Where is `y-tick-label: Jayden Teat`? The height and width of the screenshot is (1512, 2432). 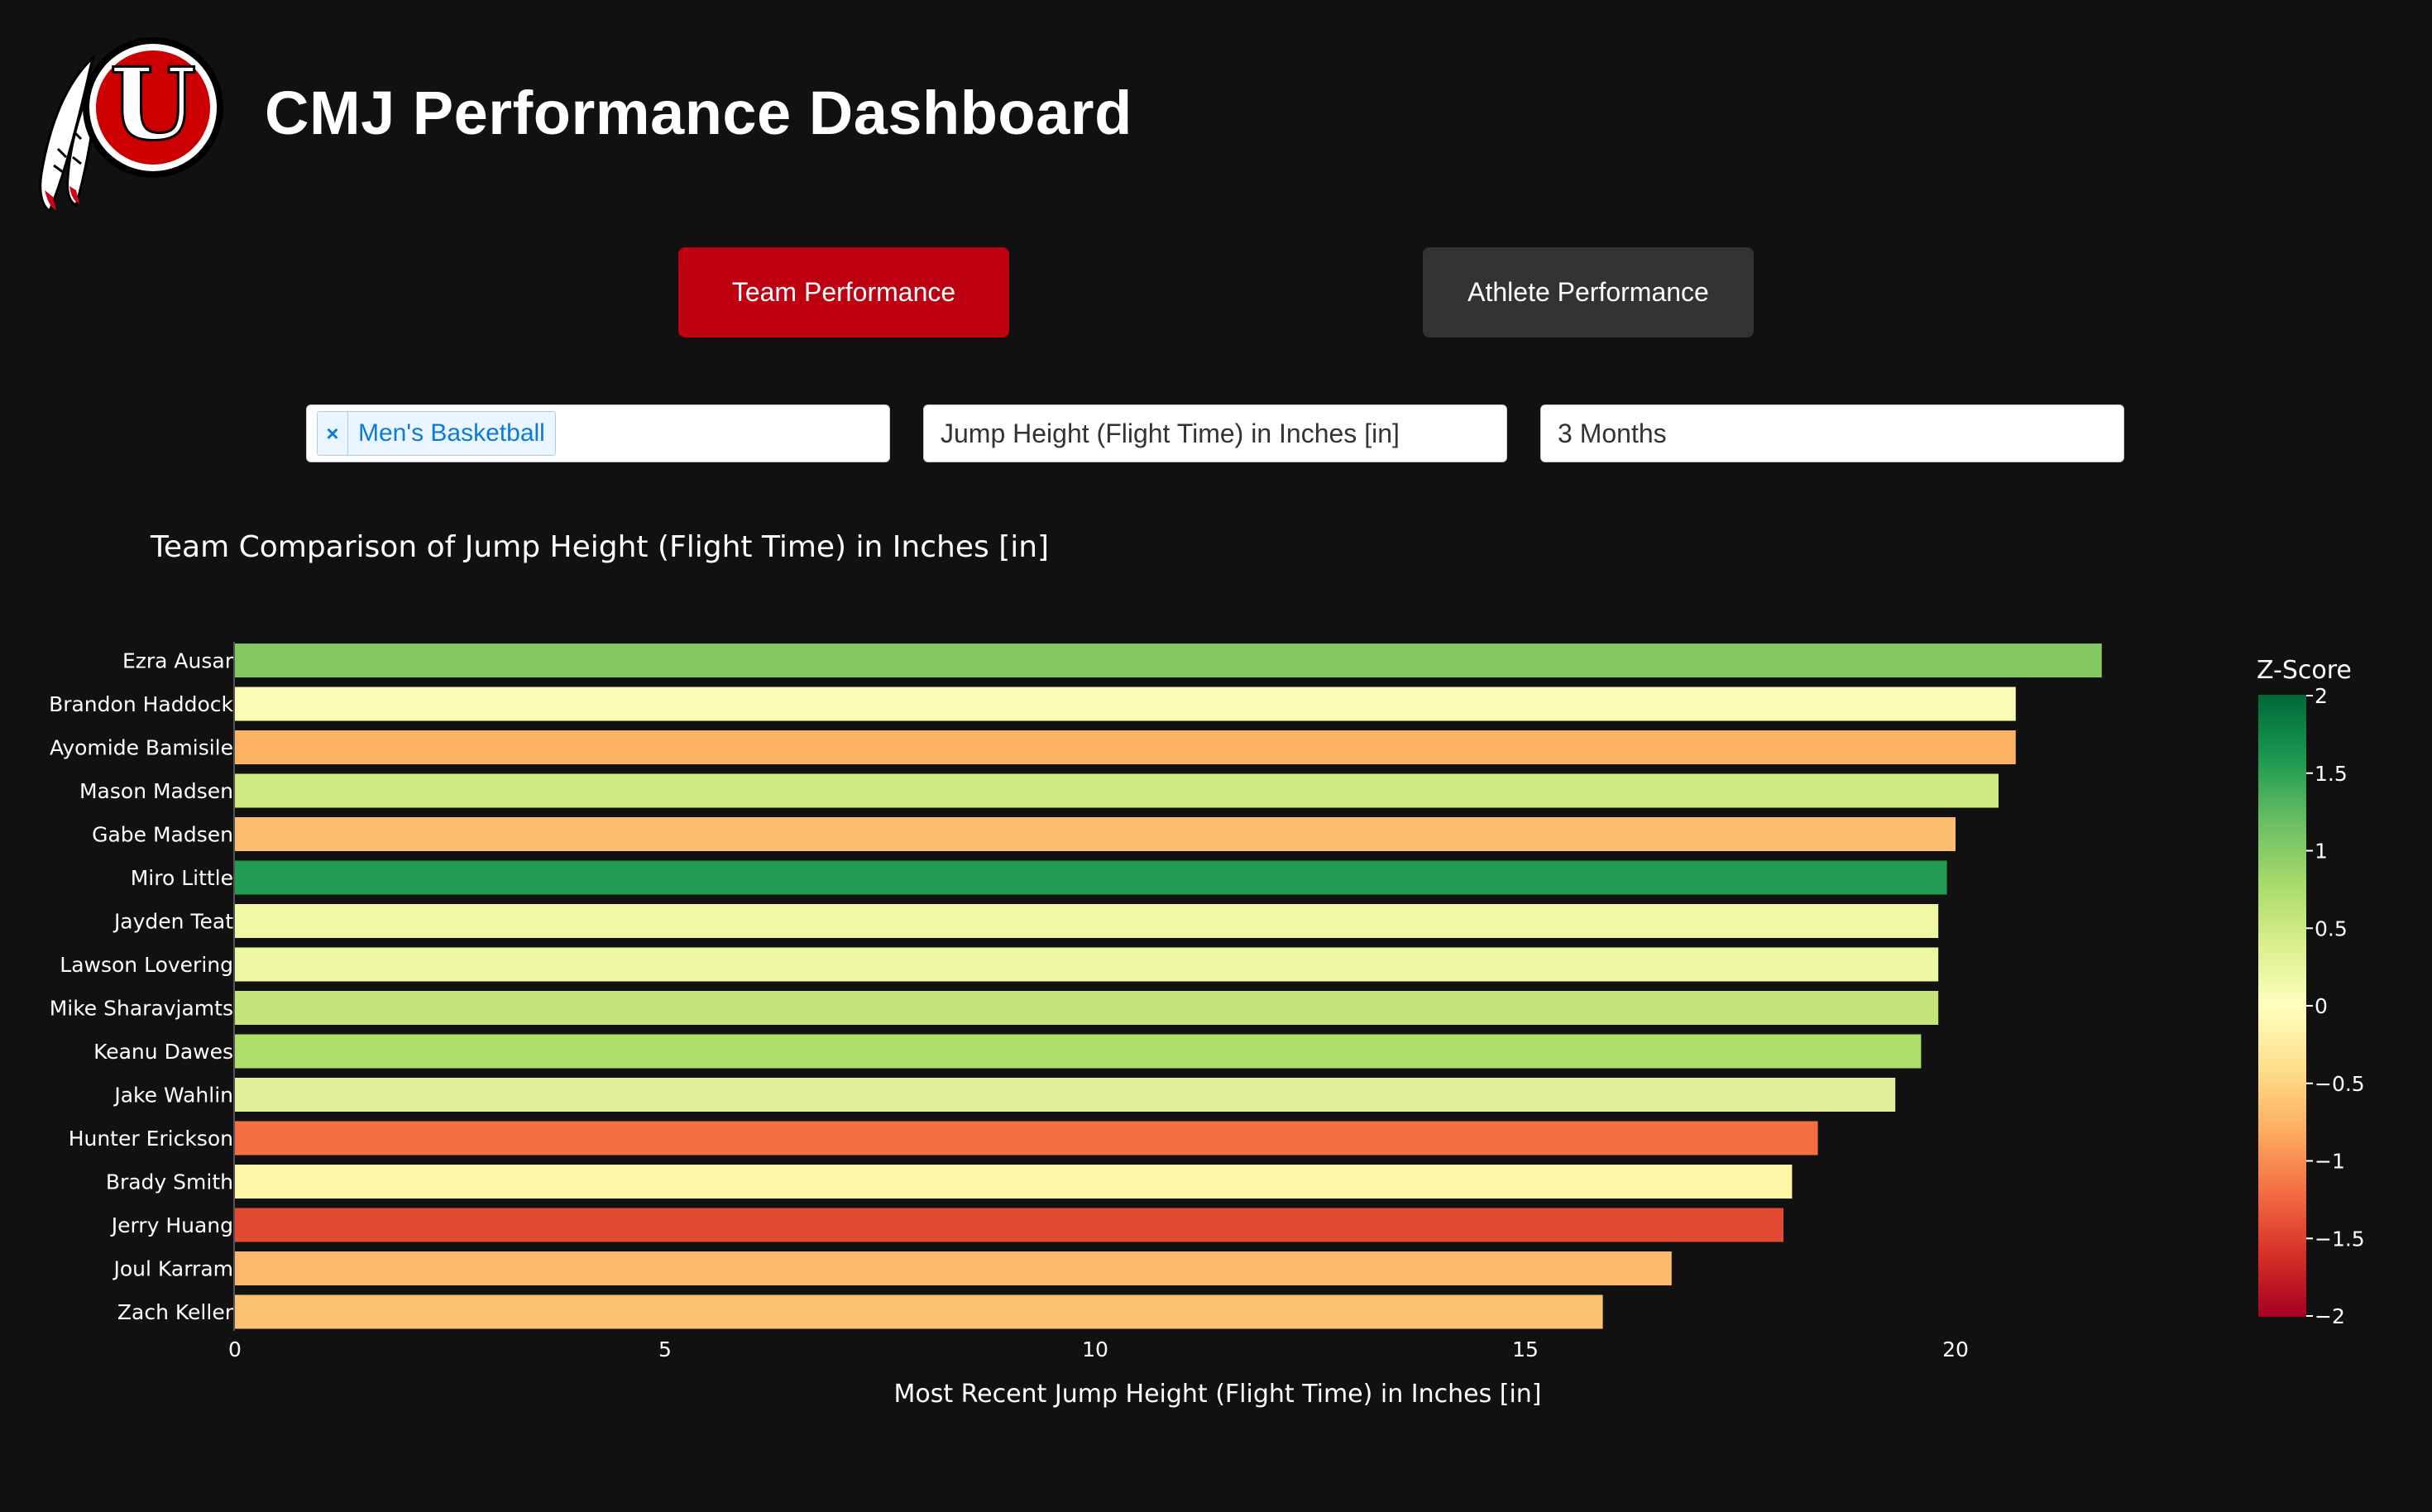
y-tick-label: Jayden Teat is located at coordinates (173, 922).